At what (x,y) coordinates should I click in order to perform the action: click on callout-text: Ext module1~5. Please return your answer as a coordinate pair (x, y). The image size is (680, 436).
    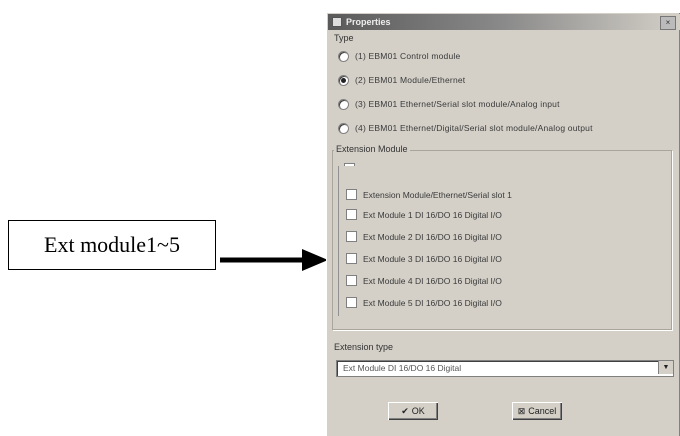
    Looking at the image, I should click on (112, 244).